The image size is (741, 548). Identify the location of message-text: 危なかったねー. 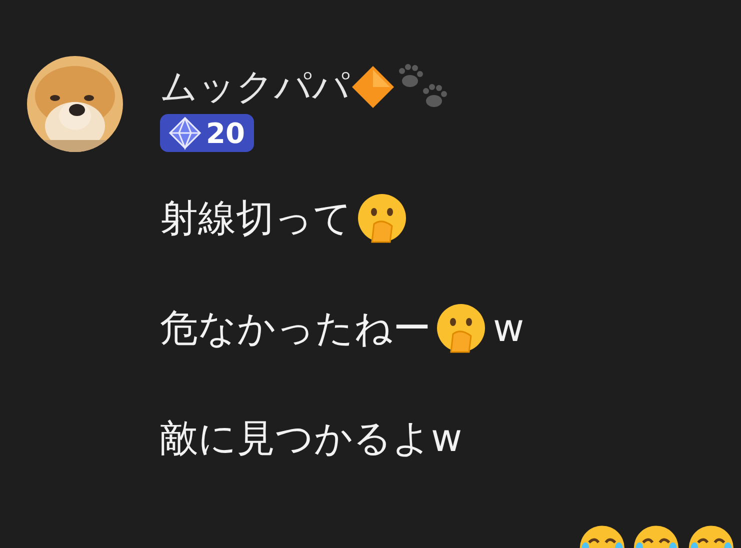
(295, 328).